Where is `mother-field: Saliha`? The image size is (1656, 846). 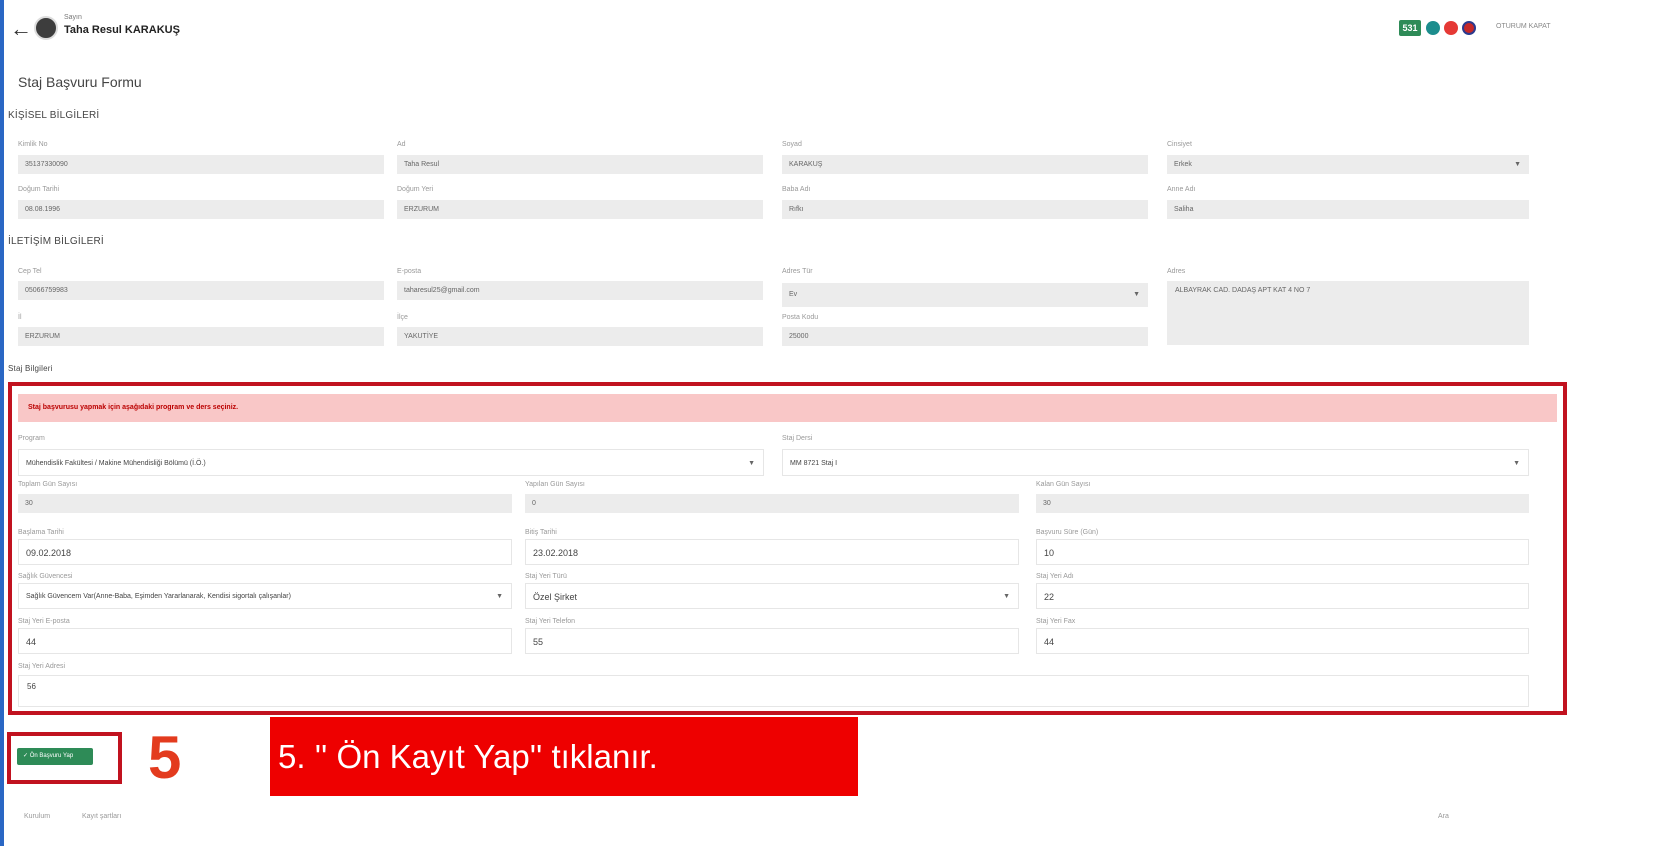
mother-field: Saliha is located at coordinates (1348, 209).